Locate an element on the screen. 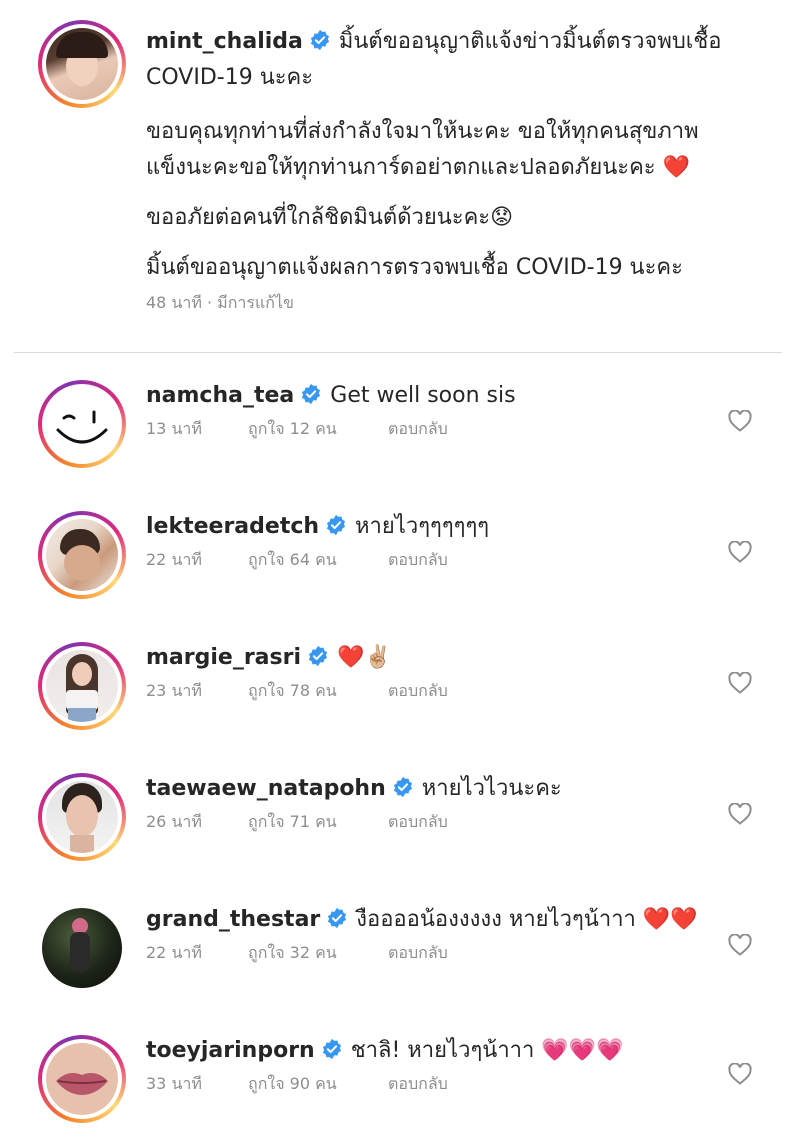 The height and width of the screenshot is (1141, 806). comment-avatar-lips is located at coordinates (82, 1079).